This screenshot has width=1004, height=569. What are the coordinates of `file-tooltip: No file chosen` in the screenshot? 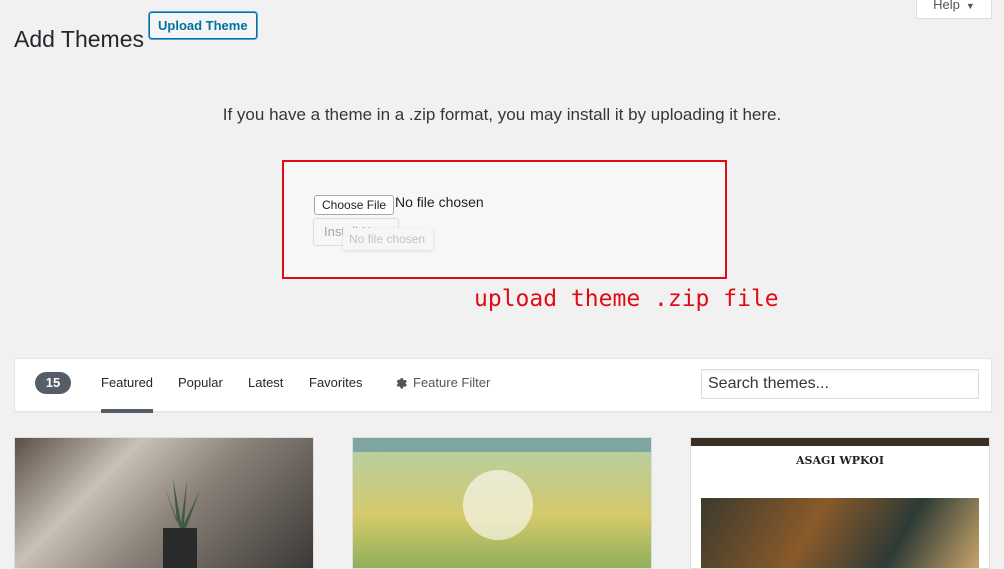 It's located at (388, 239).